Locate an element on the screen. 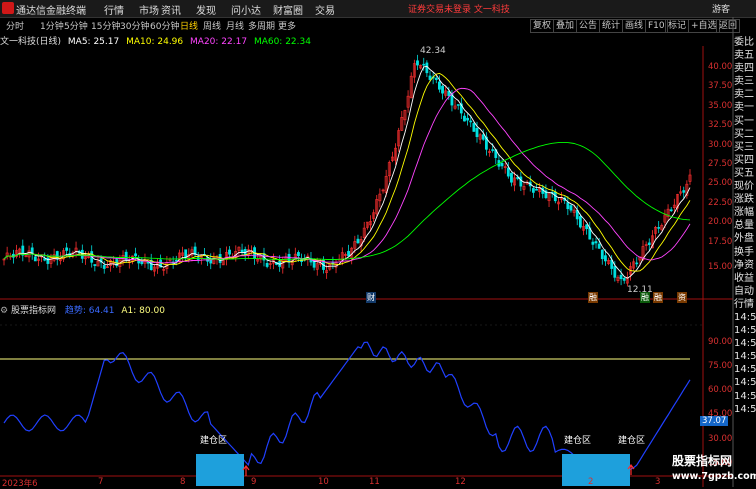 This screenshot has width=756, height=489. side-panel-item: 买一 is located at coordinates (745, 121).